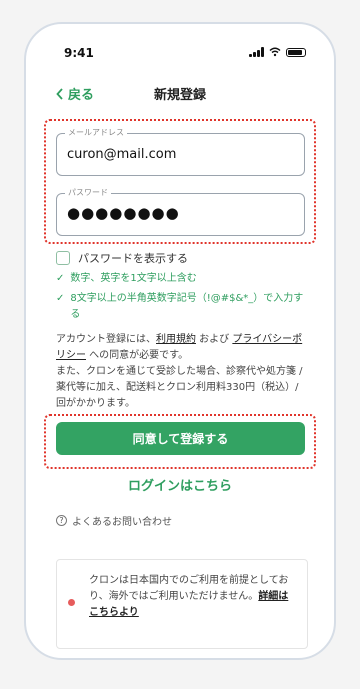 The height and width of the screenshot is (689, 360). Describe the element at coordinates (133, 258) in the screenshot. I see `show-password-label: パスワードを表示する` at that location.